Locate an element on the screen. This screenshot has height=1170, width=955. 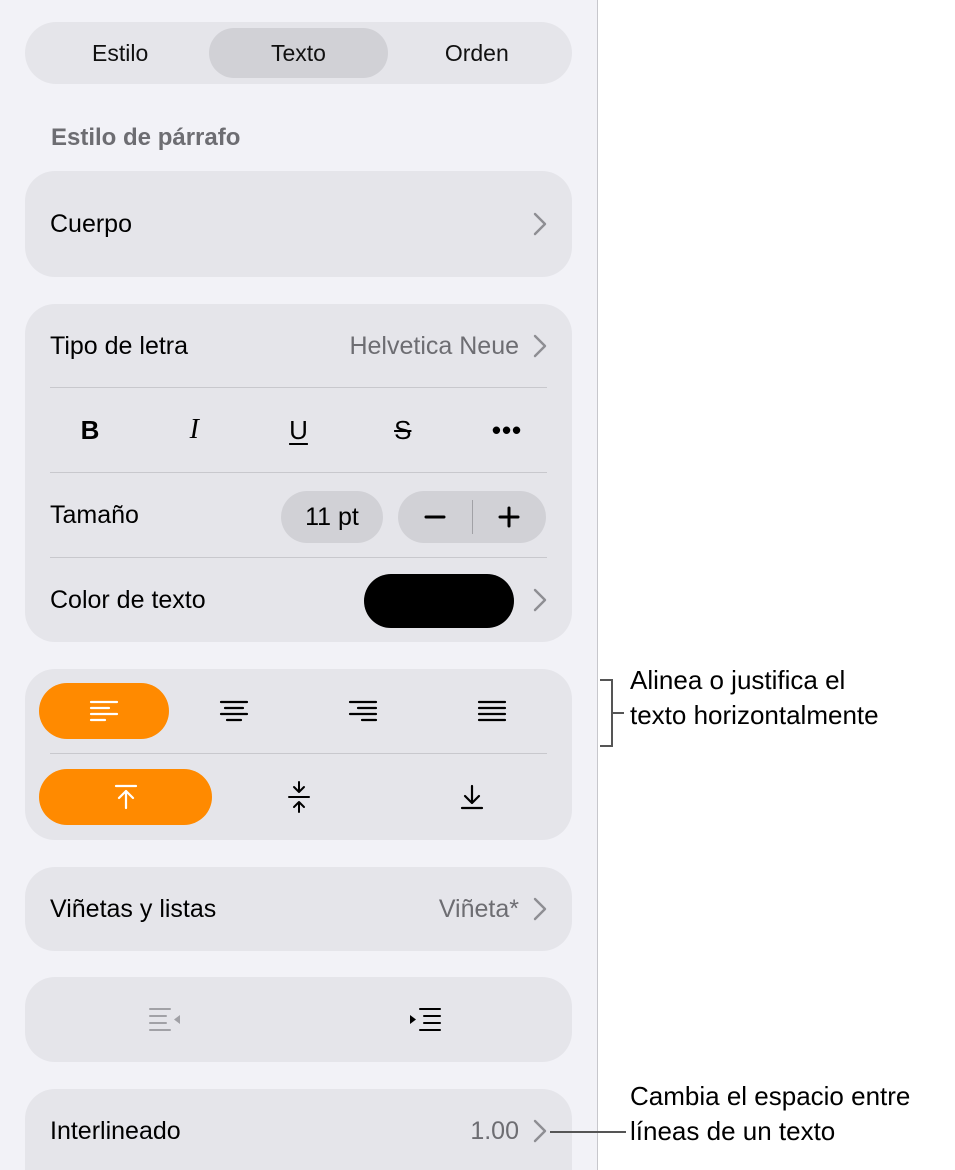
align-bottom-icon is located at coordinates (471, 797).